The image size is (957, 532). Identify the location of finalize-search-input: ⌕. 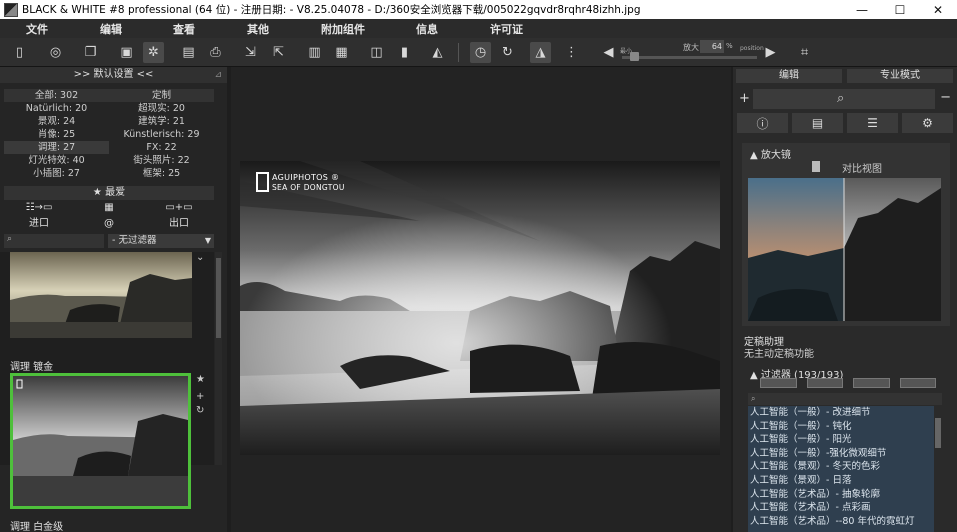
(844, 99).